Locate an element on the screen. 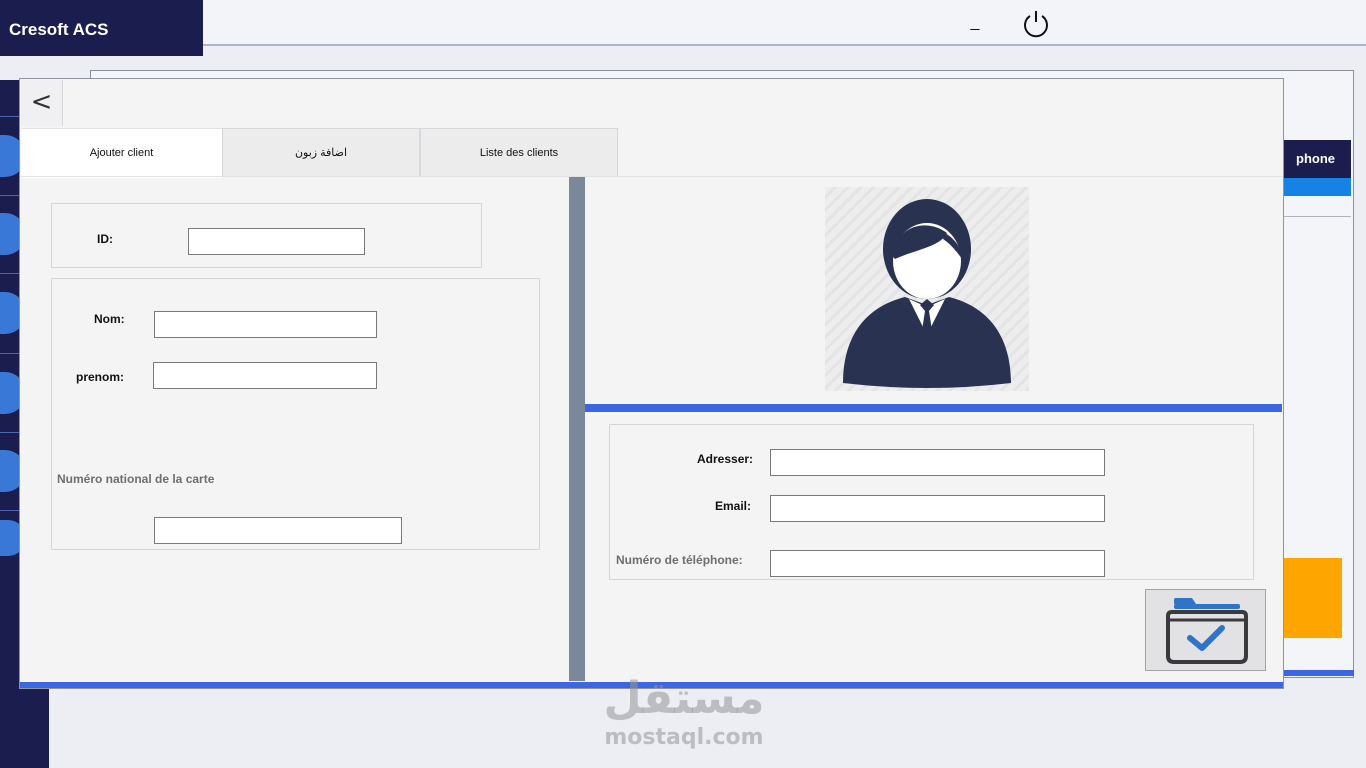 This screenshot has height=768, width=1366. save-button is located at coordinates (1205, 630).